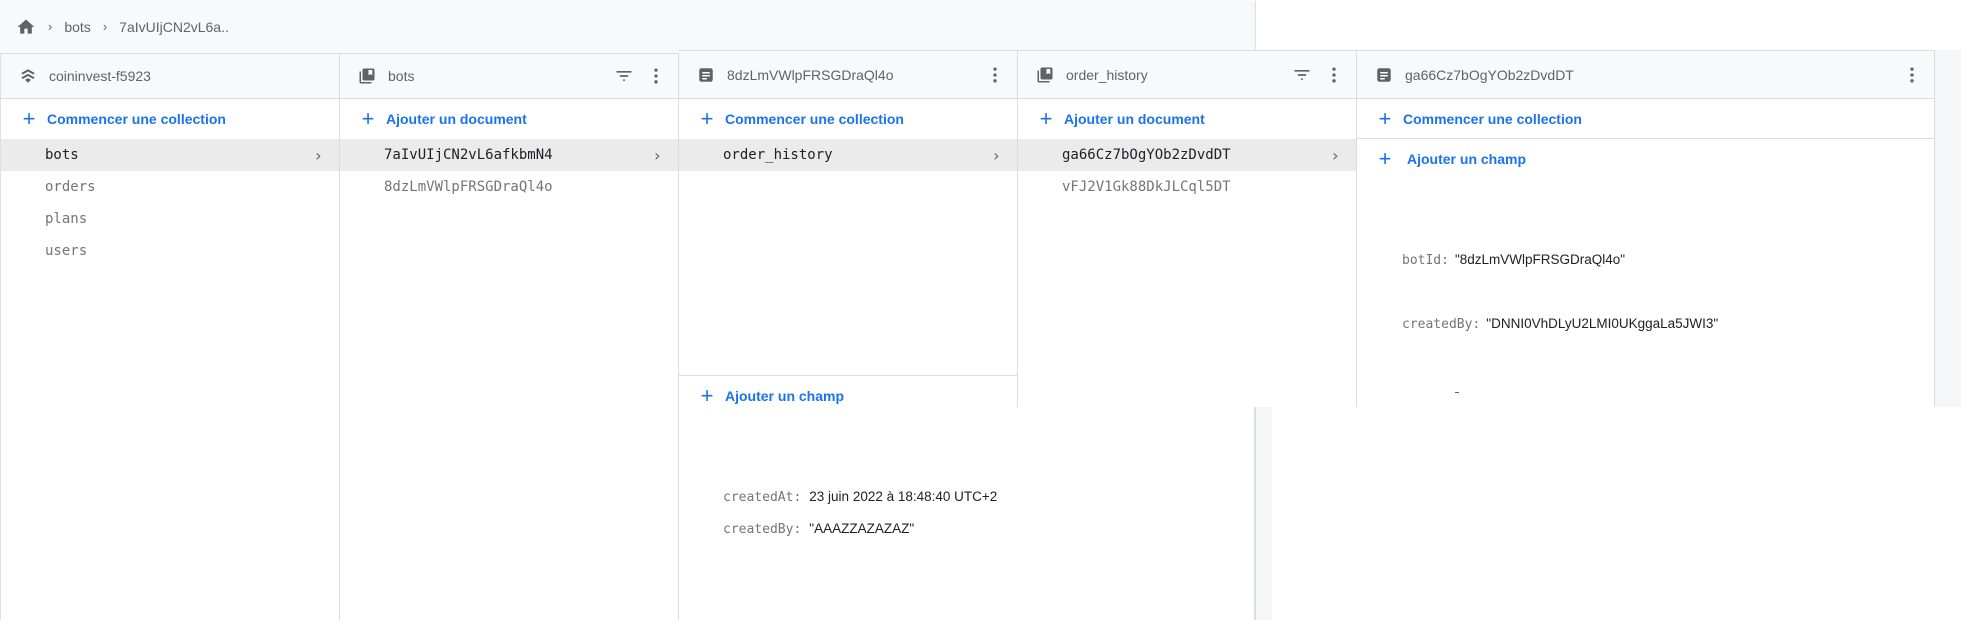 This screenshot has height=620, width=1961. I want to click on breadcrumb: › bots › 7aIvUIjCN2vL6a.., so click(628, 27).